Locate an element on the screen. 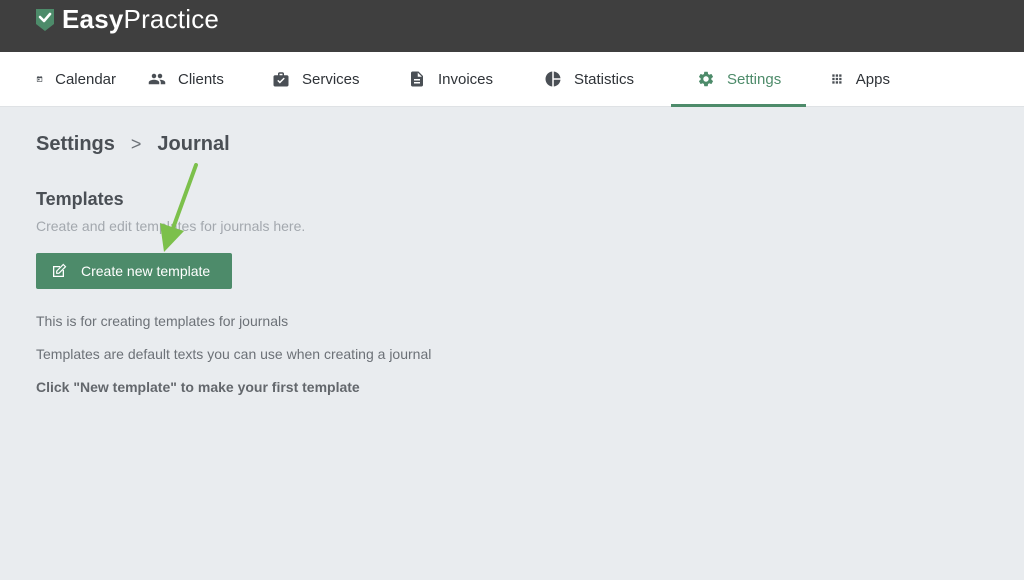 Image resolution: width=1024 pixels, height=580 pixels. nav-item-label: Calendar is located at coordinates (85, 79).